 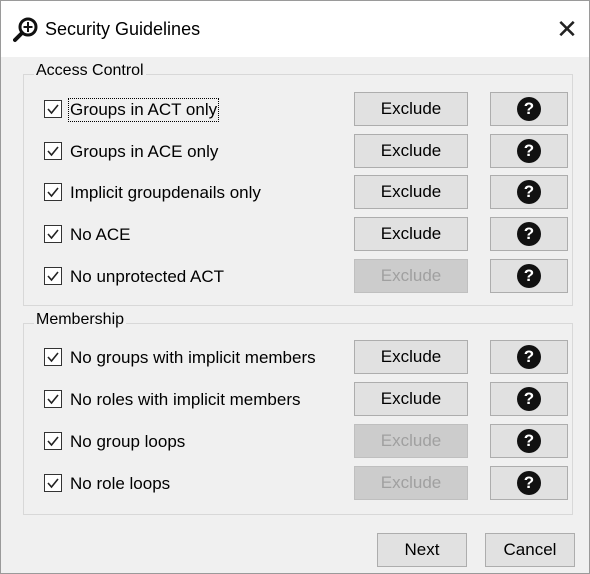 I want to click on row-label: No groups with implicit members, so click(x=193, y=357).